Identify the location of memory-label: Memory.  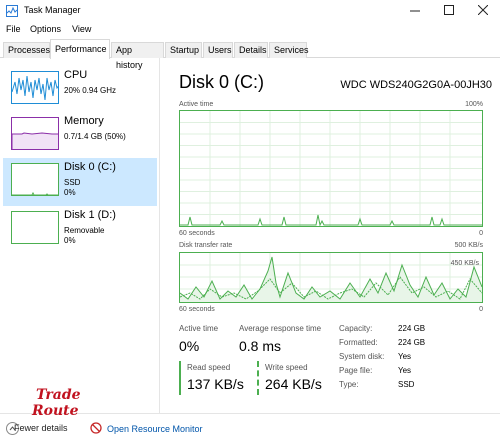
(84, 121).